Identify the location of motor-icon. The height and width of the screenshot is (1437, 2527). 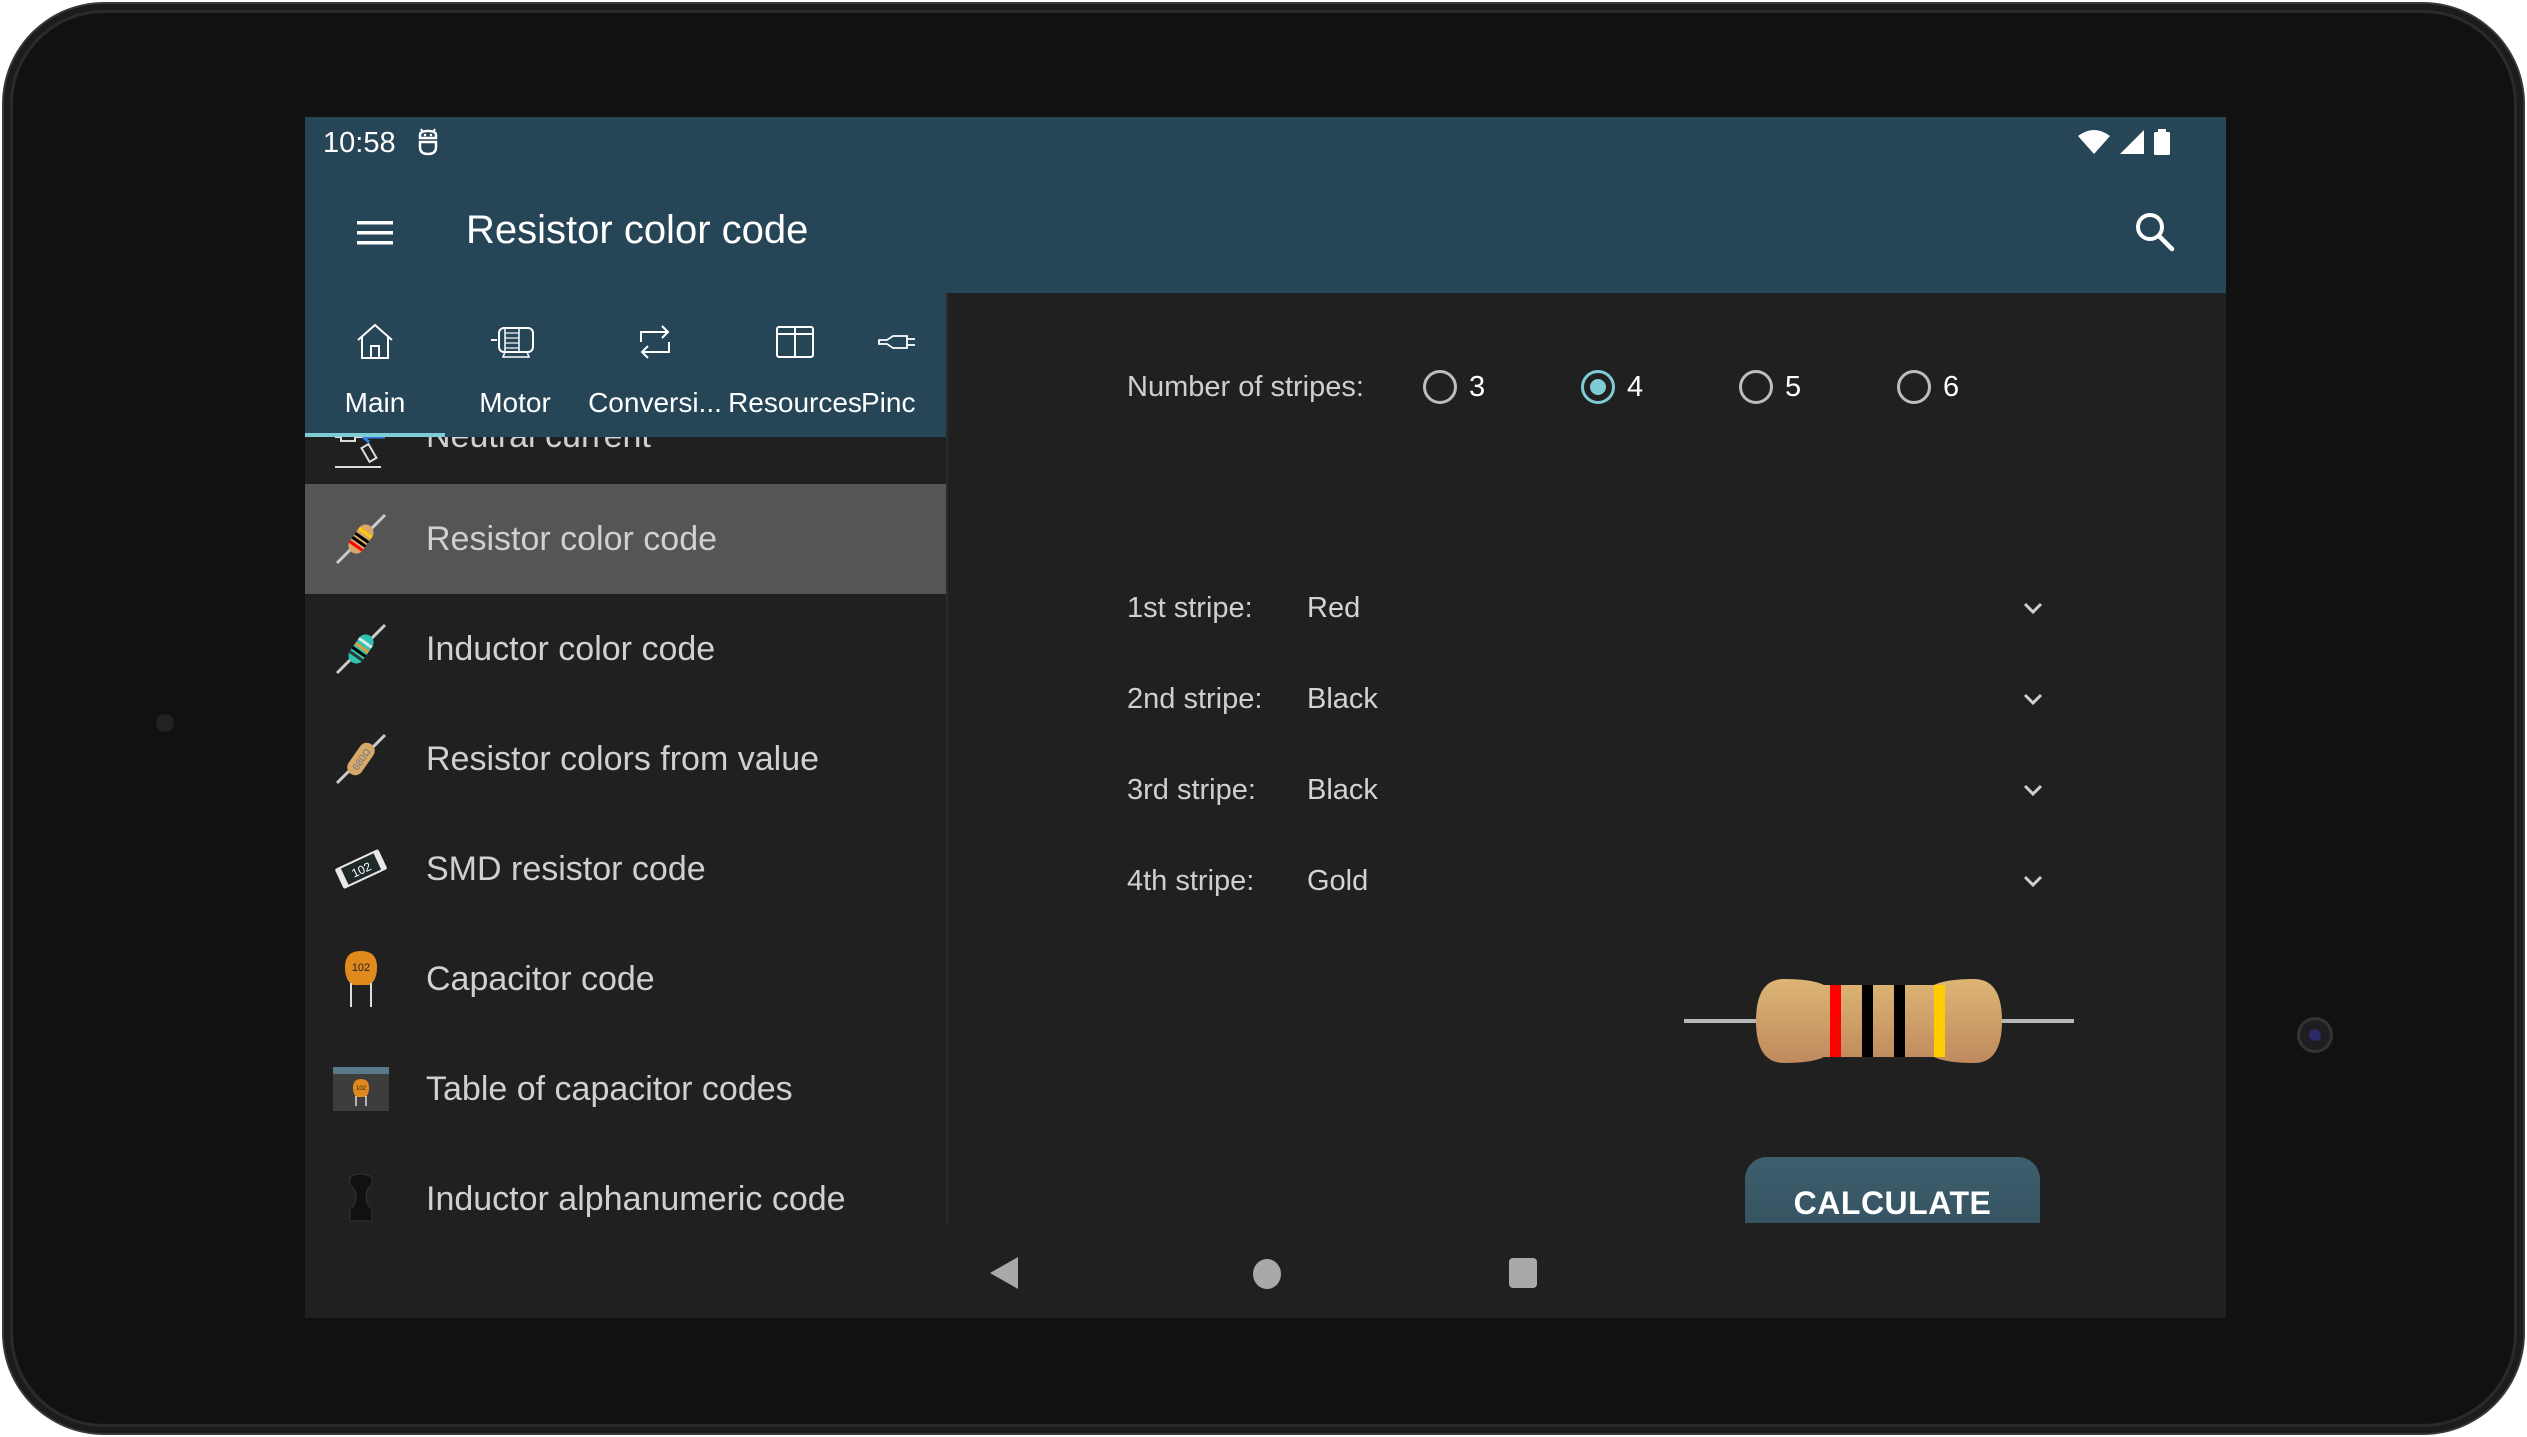
(512, 342).